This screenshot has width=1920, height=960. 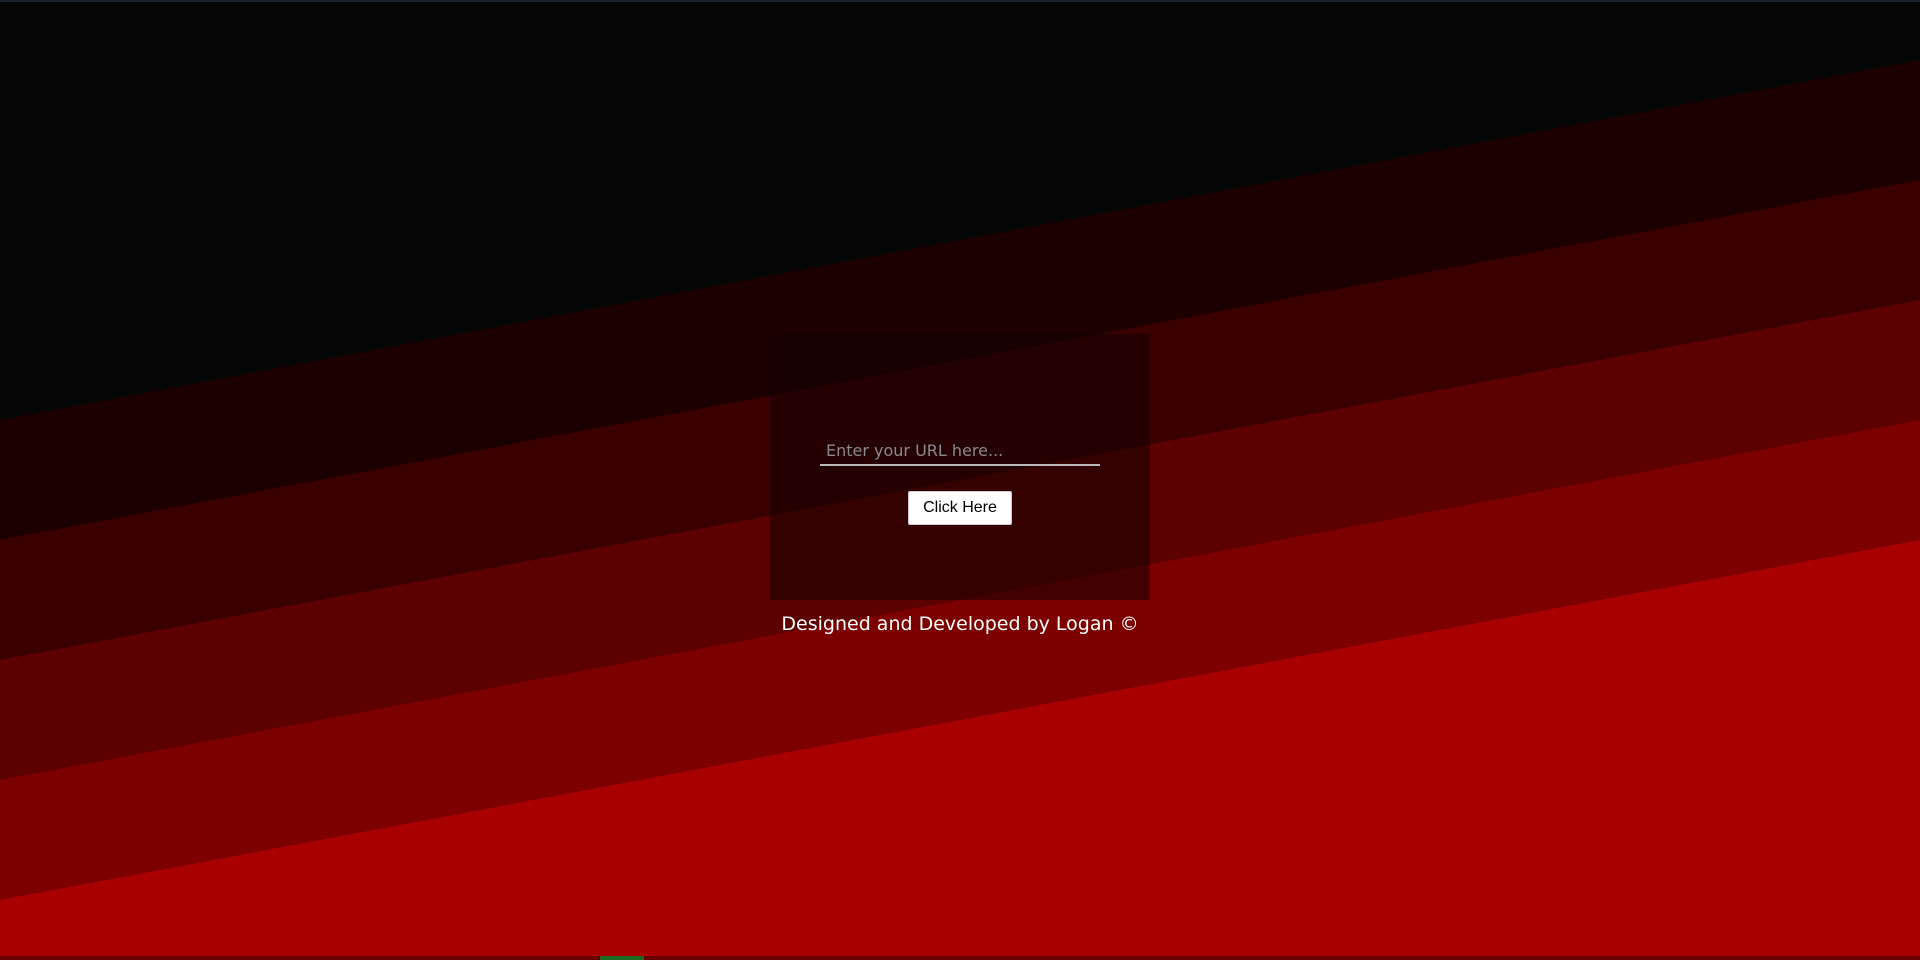 What do you see at coordinates (960, 451) in the screenshot?
I see `url-input` at bounding box center [960, 451].